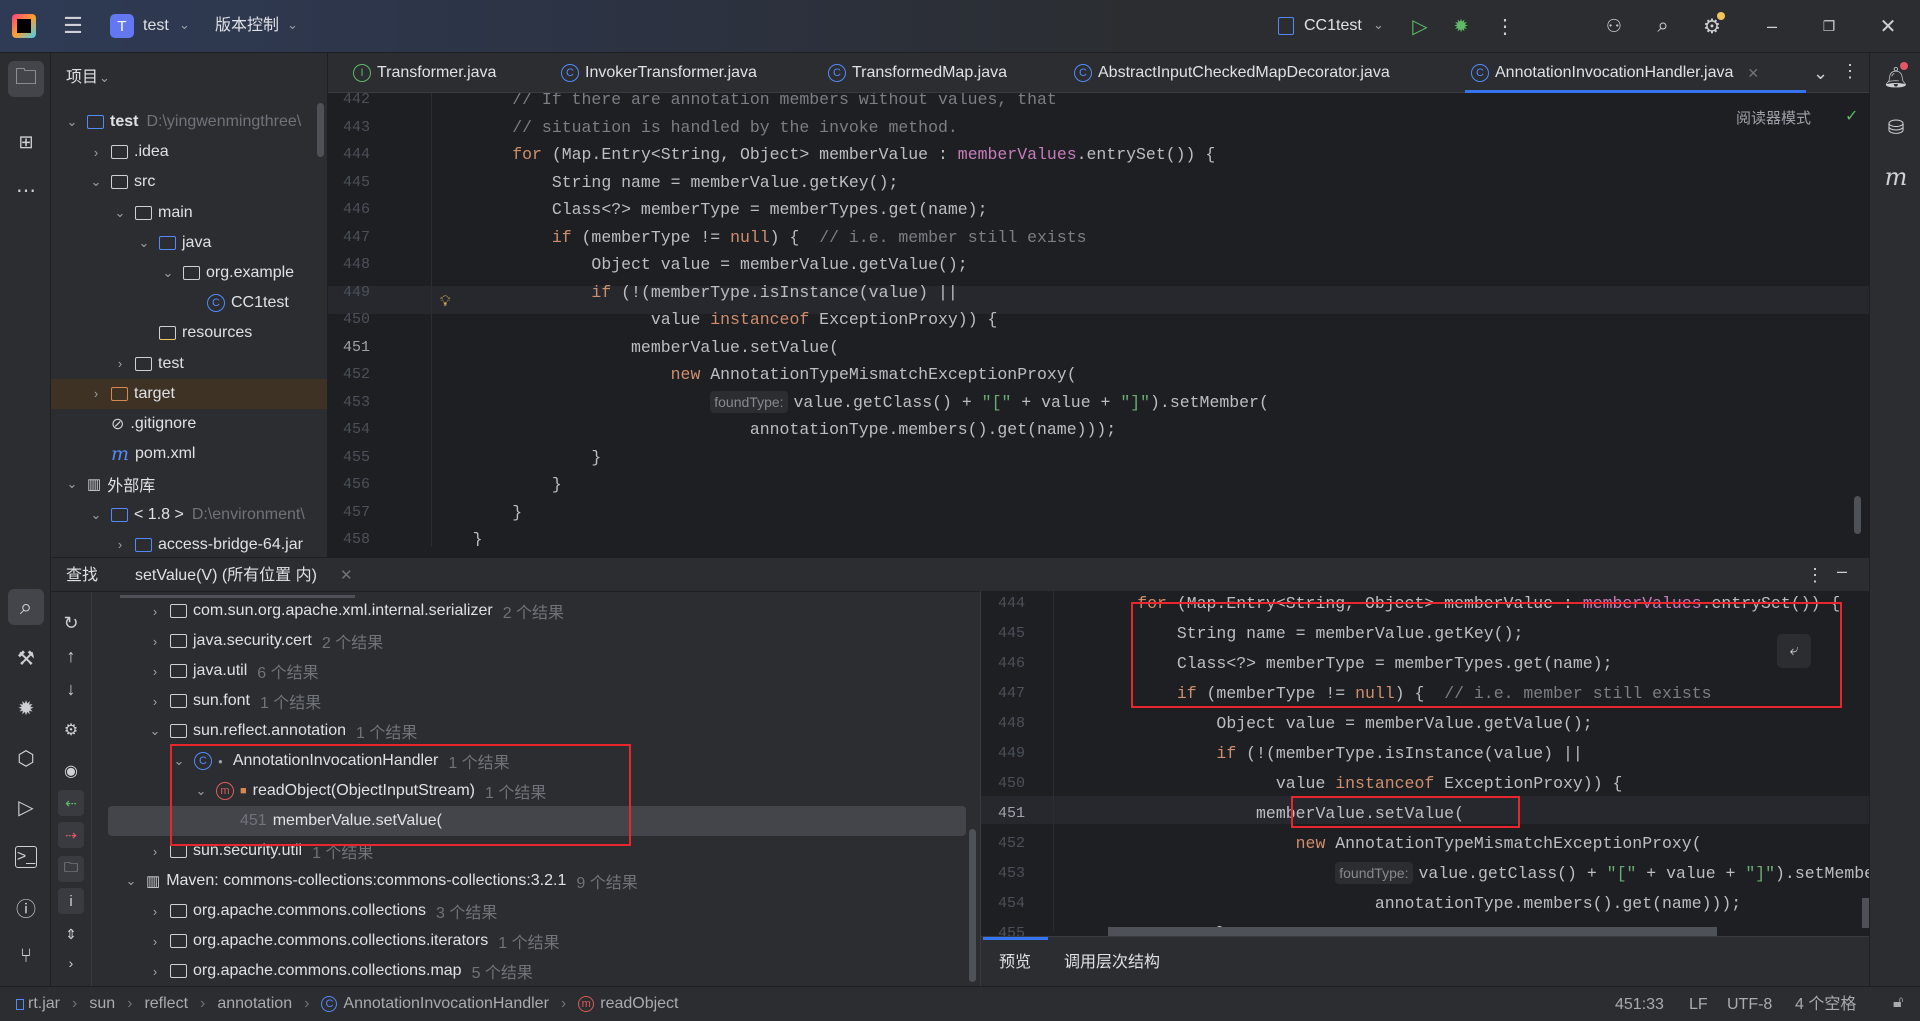 This screenshot has height=1021, width=1920. I want to click on tabs-more-icon: ⋮, so click(1850, 71).